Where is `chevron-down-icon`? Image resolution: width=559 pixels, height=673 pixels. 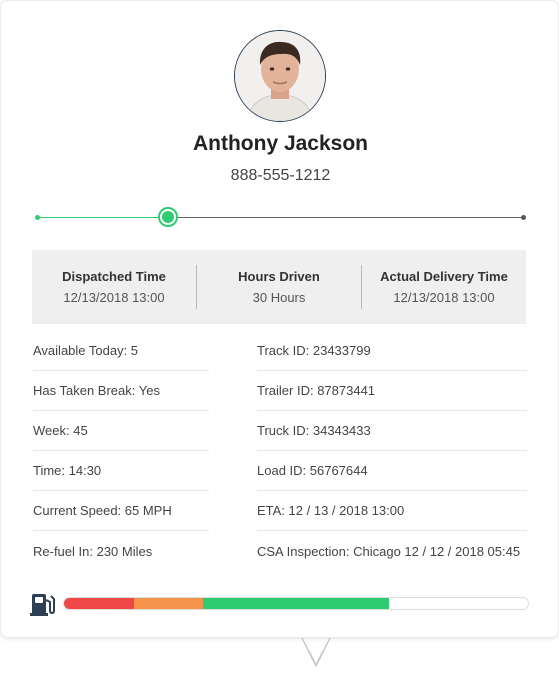
chevron-down-icon is located at coordinates (316, 653).